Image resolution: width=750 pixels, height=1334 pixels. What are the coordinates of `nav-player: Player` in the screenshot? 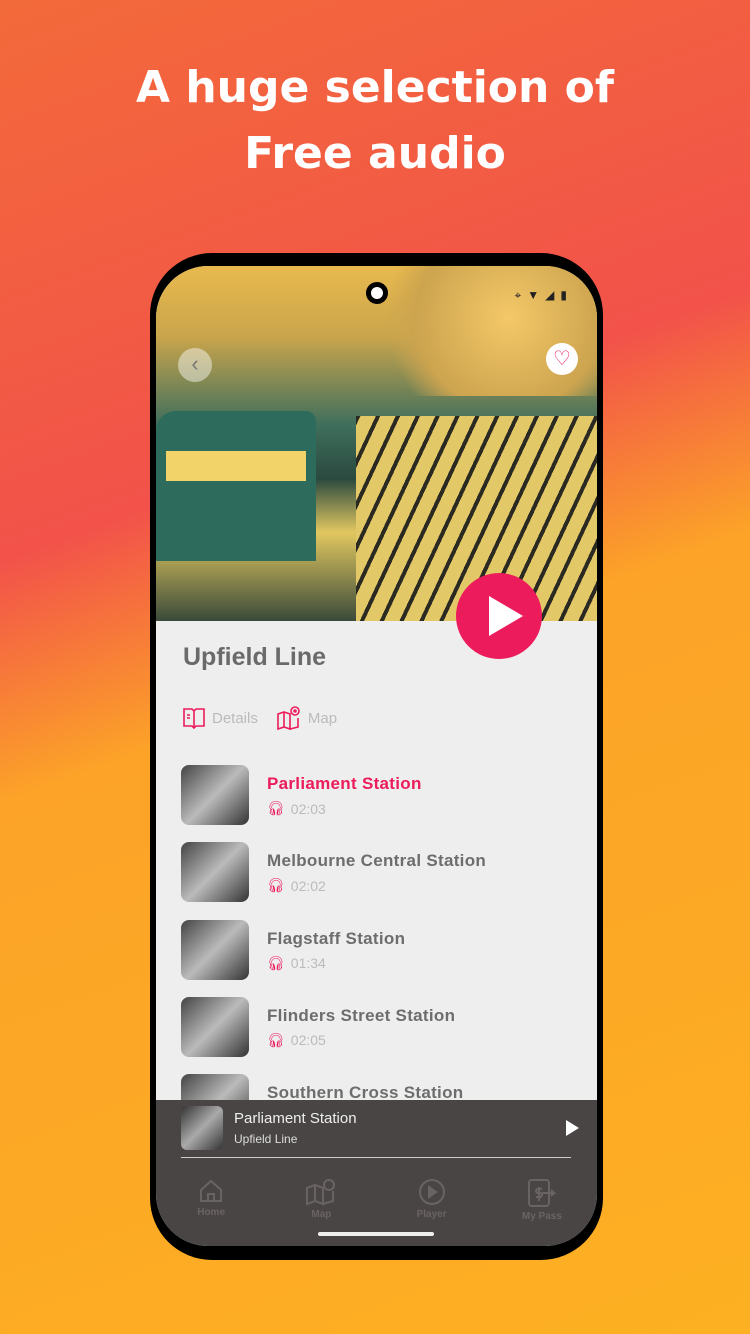 It's located at (432, 1200).